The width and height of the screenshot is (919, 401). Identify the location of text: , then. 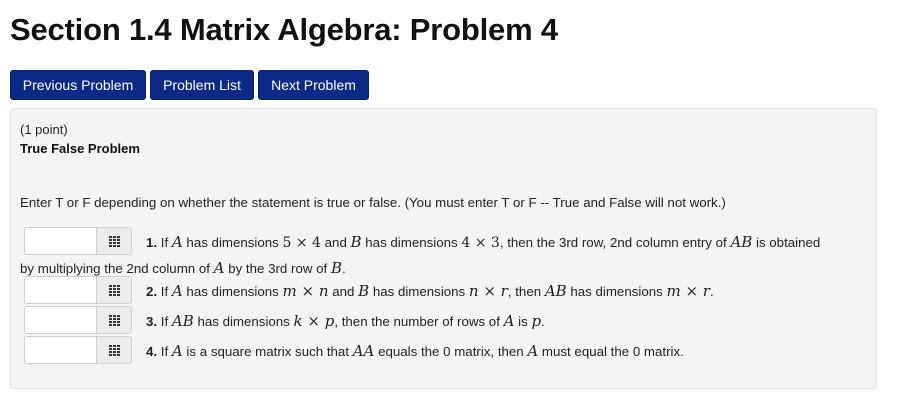
(526, 291).